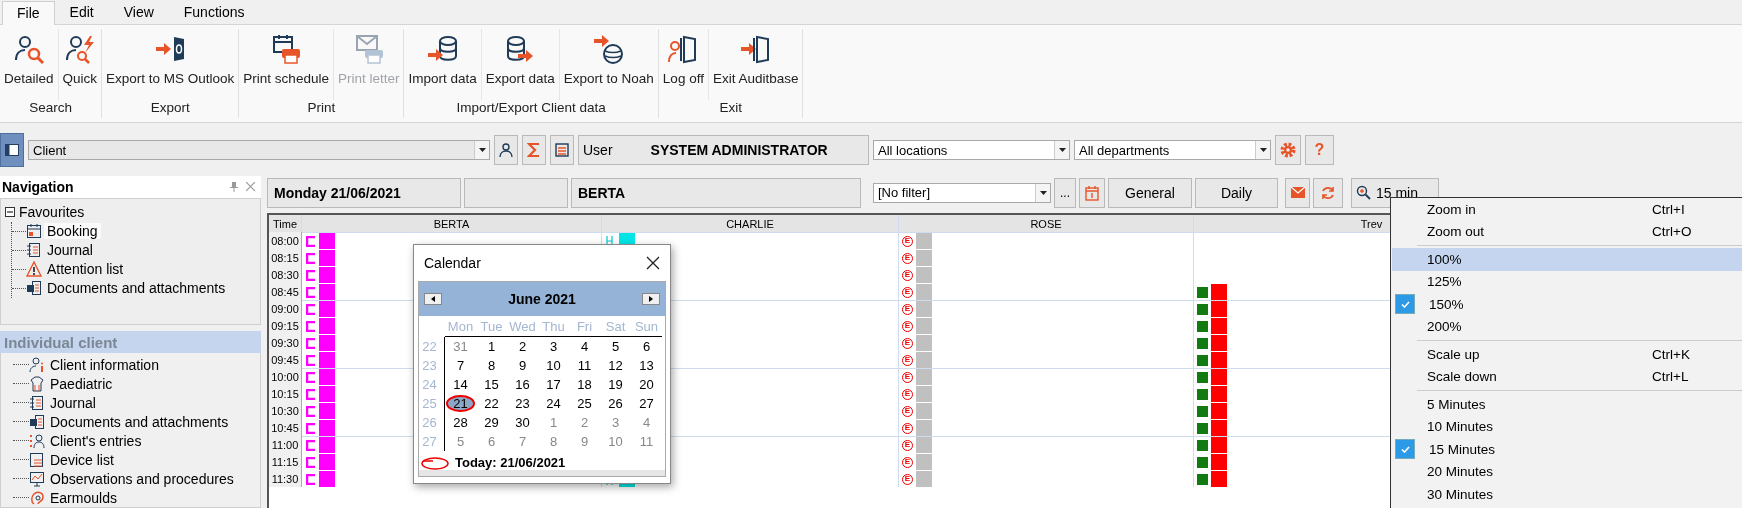 This screenshot has height=508, width=1742. Describe the element at coordinates (432, 347) in the screenshot. I see `week-number: 22` at that location.